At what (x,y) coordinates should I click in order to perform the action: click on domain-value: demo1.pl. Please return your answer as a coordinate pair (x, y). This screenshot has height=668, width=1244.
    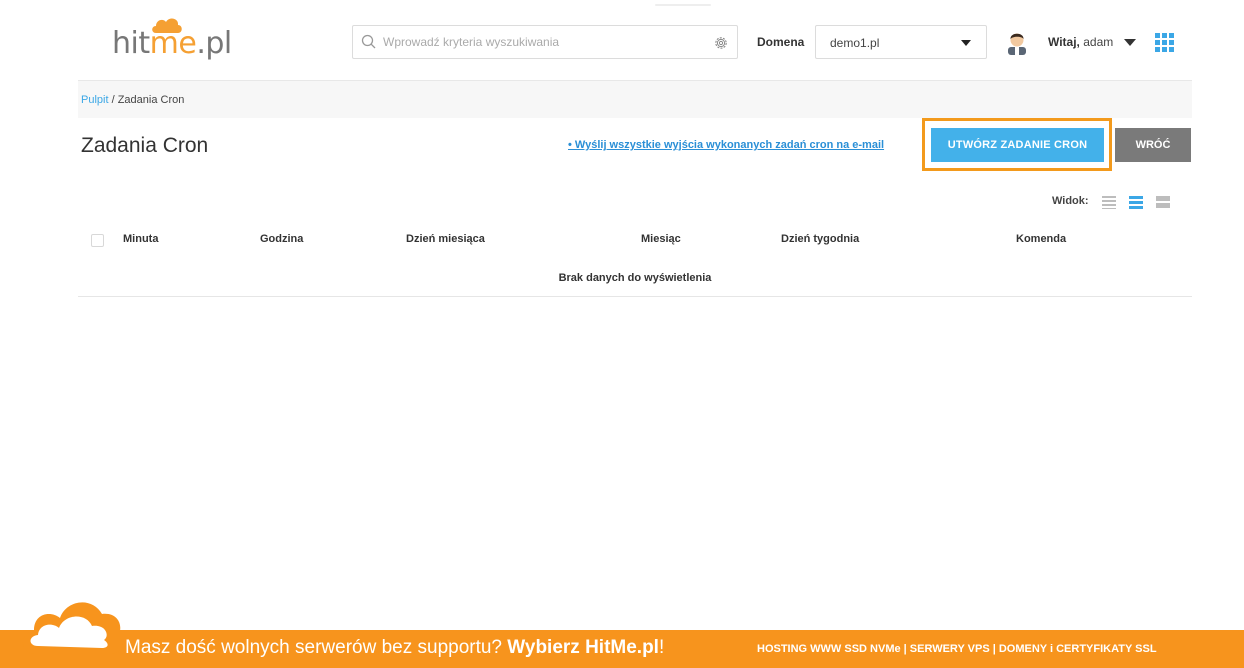
    Looking at the image, I should click on (855, 43).